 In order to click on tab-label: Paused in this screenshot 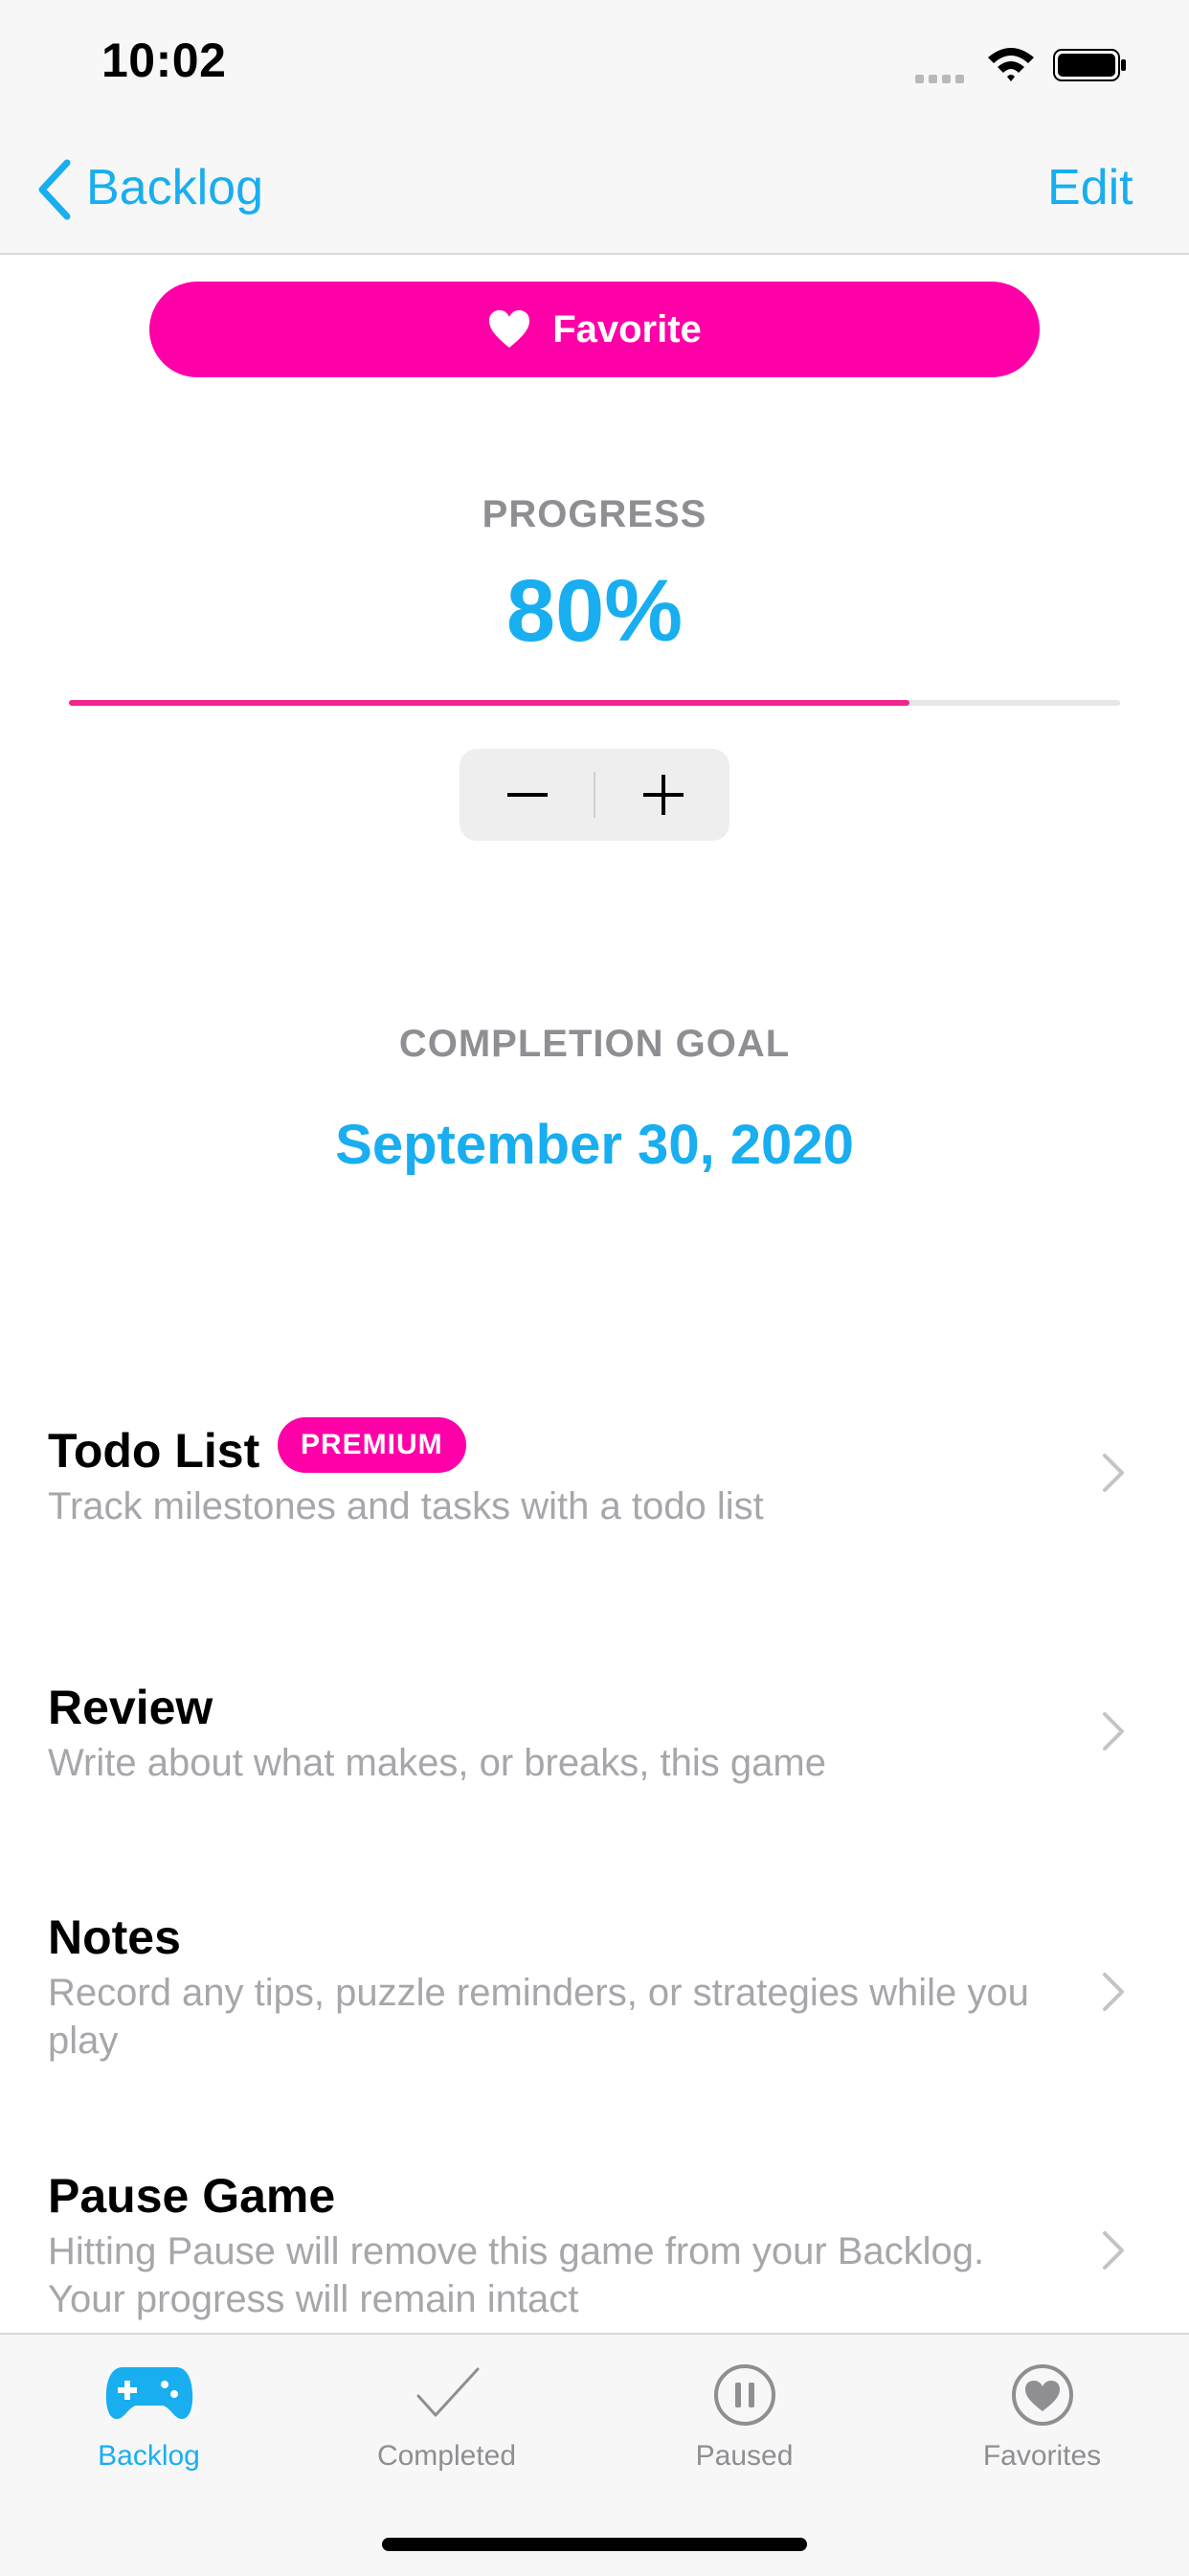, I will do `click(744, 2456)`.